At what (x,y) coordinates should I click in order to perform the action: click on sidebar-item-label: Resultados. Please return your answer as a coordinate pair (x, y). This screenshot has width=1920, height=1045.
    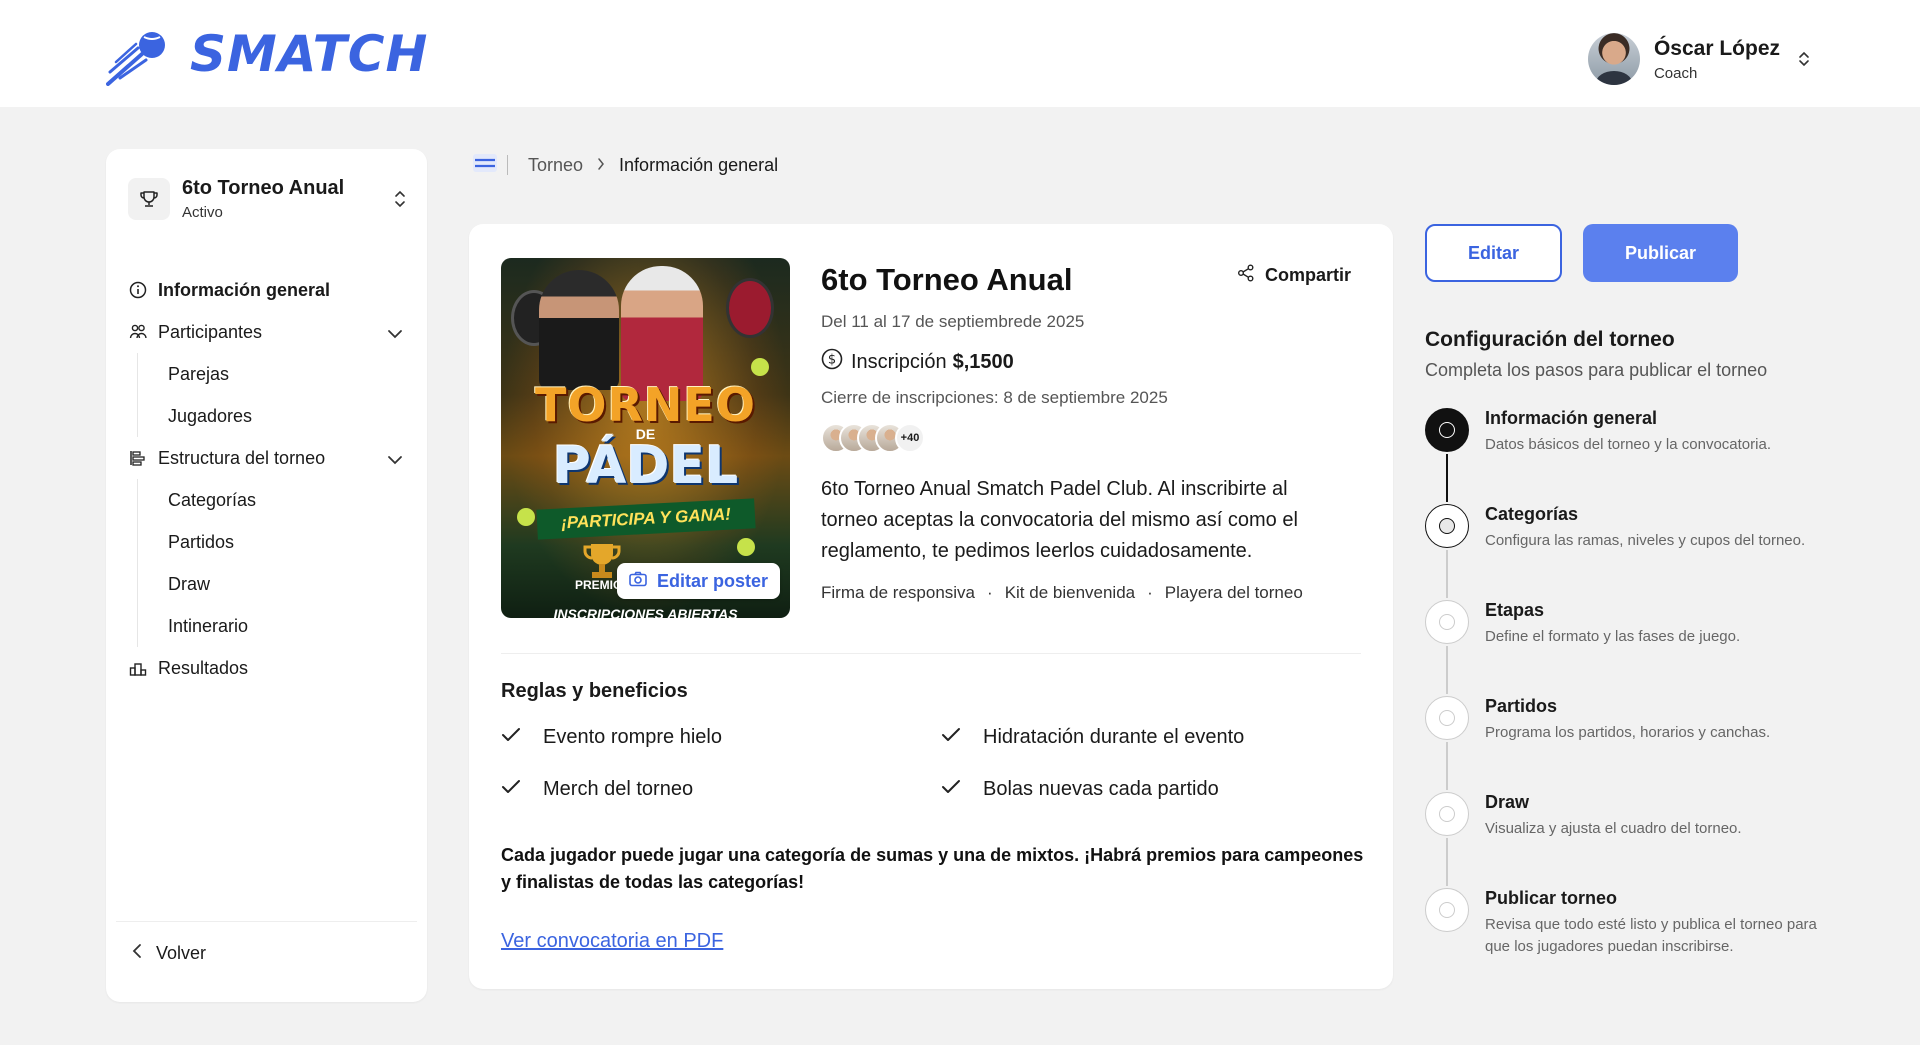
    Looking at the image, I should click on (203, 667).